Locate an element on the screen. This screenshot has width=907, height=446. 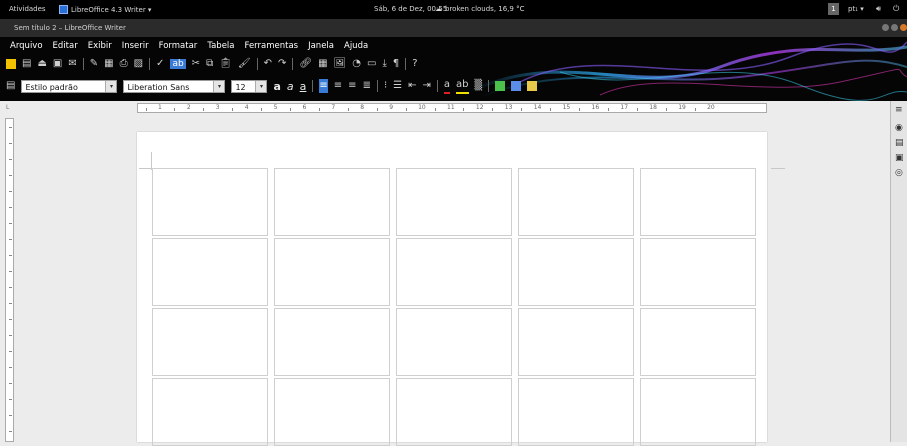
tab-stop-selector: L is located at coordinates (7, 107).